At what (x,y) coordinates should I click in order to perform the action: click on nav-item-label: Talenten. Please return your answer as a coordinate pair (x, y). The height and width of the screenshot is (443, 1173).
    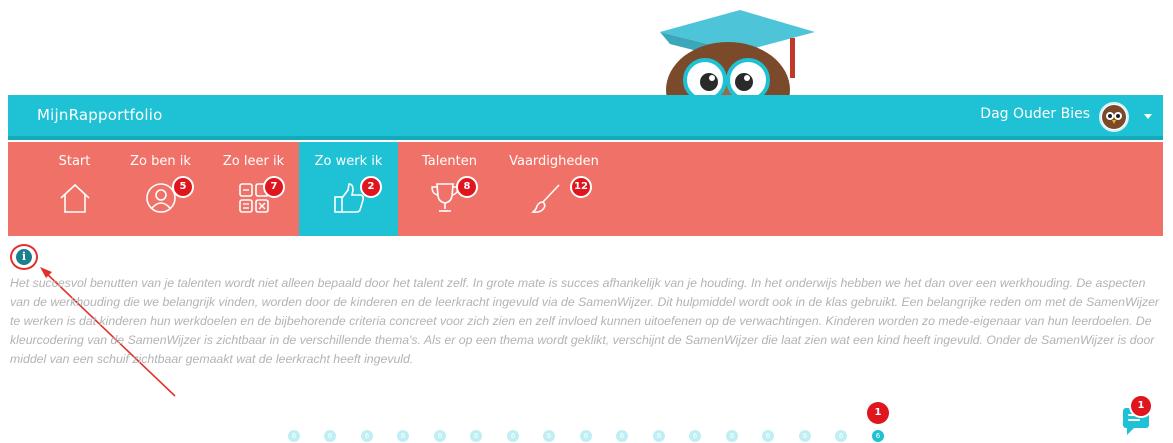
    Looking at the image, I should click on (449, 161).